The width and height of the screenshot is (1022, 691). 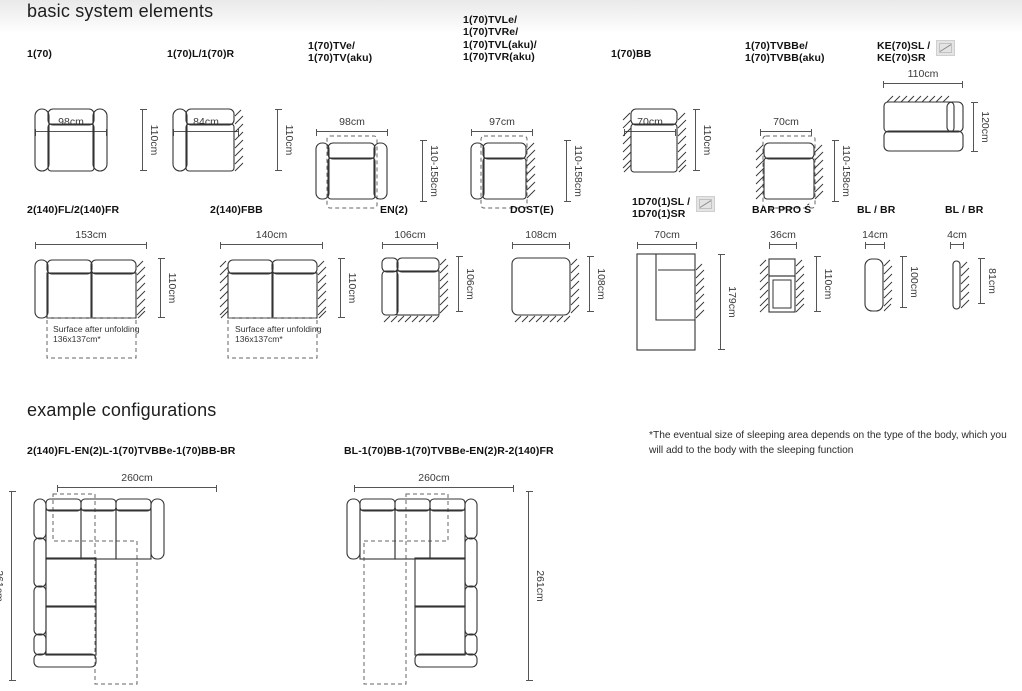 What do you see at coordinates (73, 210) in the screenshot?
I see `element-label: 2(140)FL/2(140)FR` at bounding box center [73, 210].